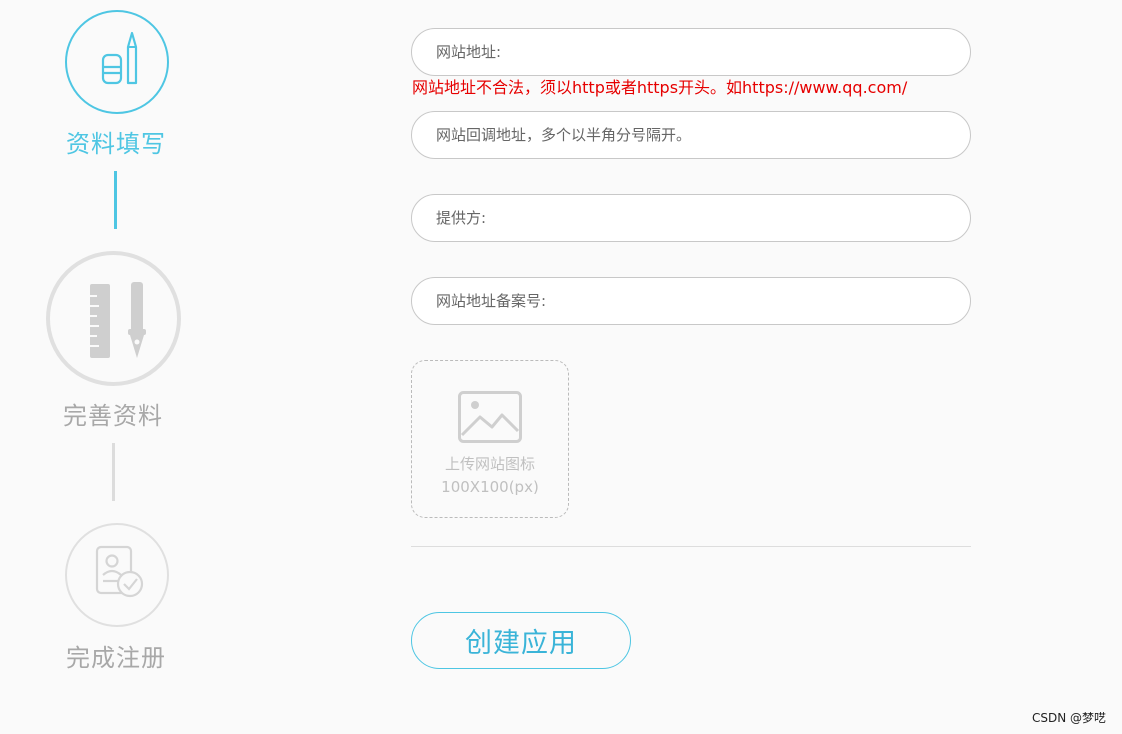 The height and width of the screenshot is (734, 1122). I want to click on step-1-circle, so click(117, 62).